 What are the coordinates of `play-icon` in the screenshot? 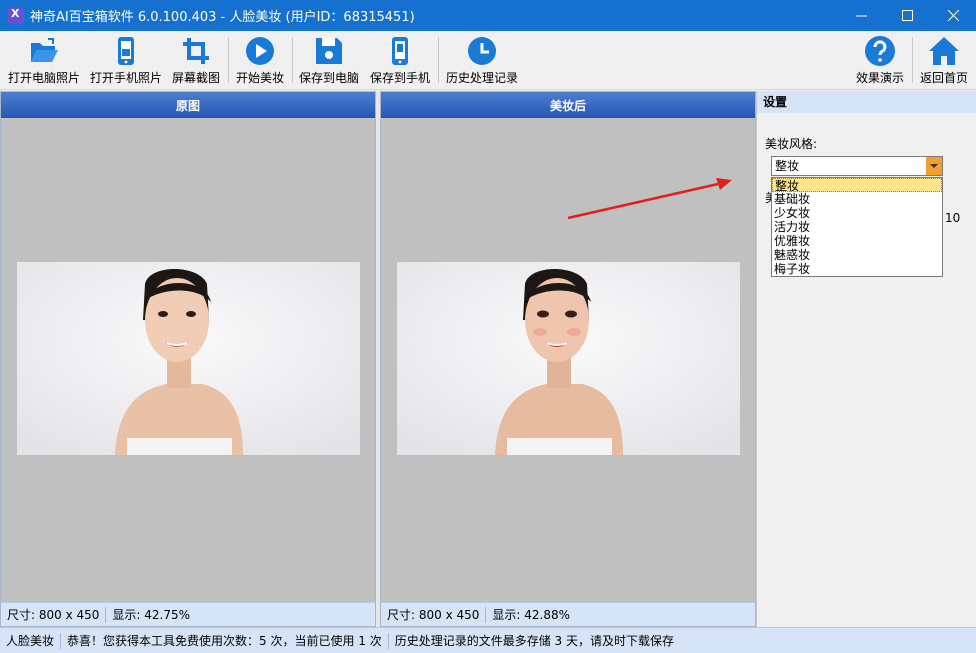 It's located at (260, 51).